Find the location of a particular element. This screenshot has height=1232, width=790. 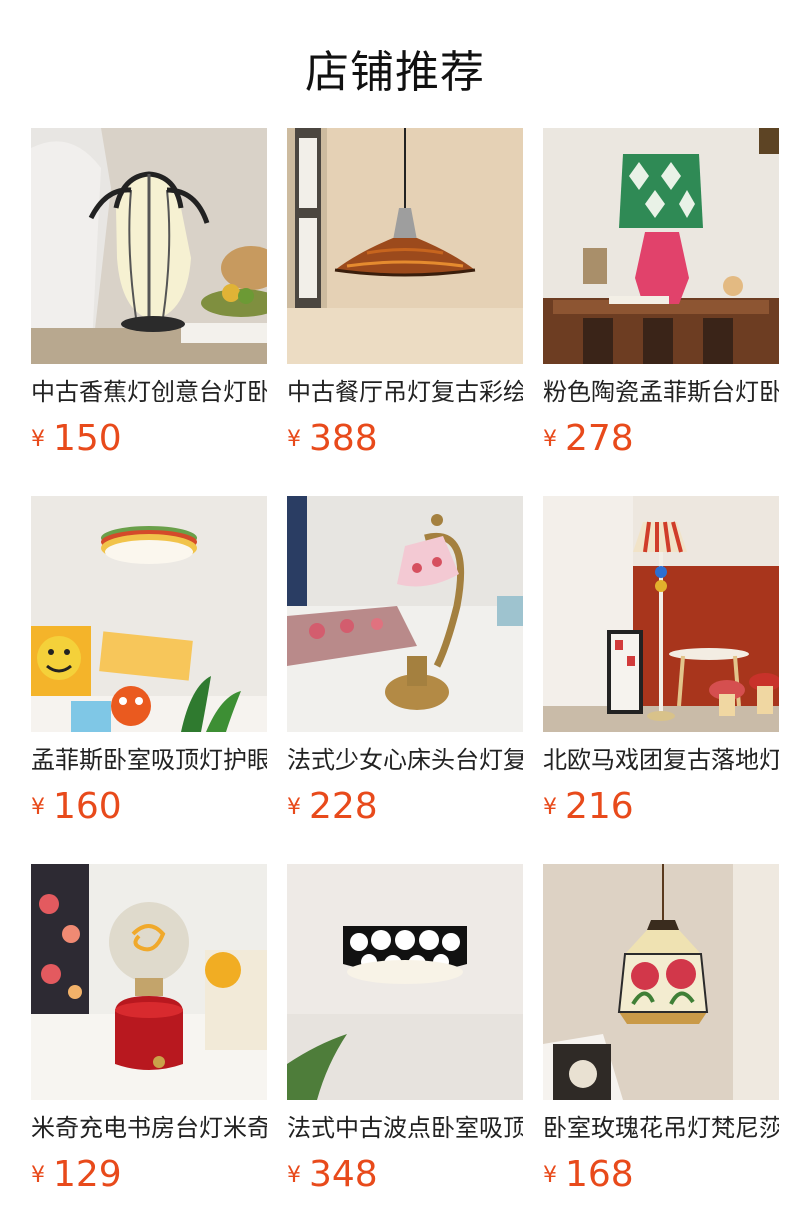

product-price: ¥388 is located at coordinates (332, 438).